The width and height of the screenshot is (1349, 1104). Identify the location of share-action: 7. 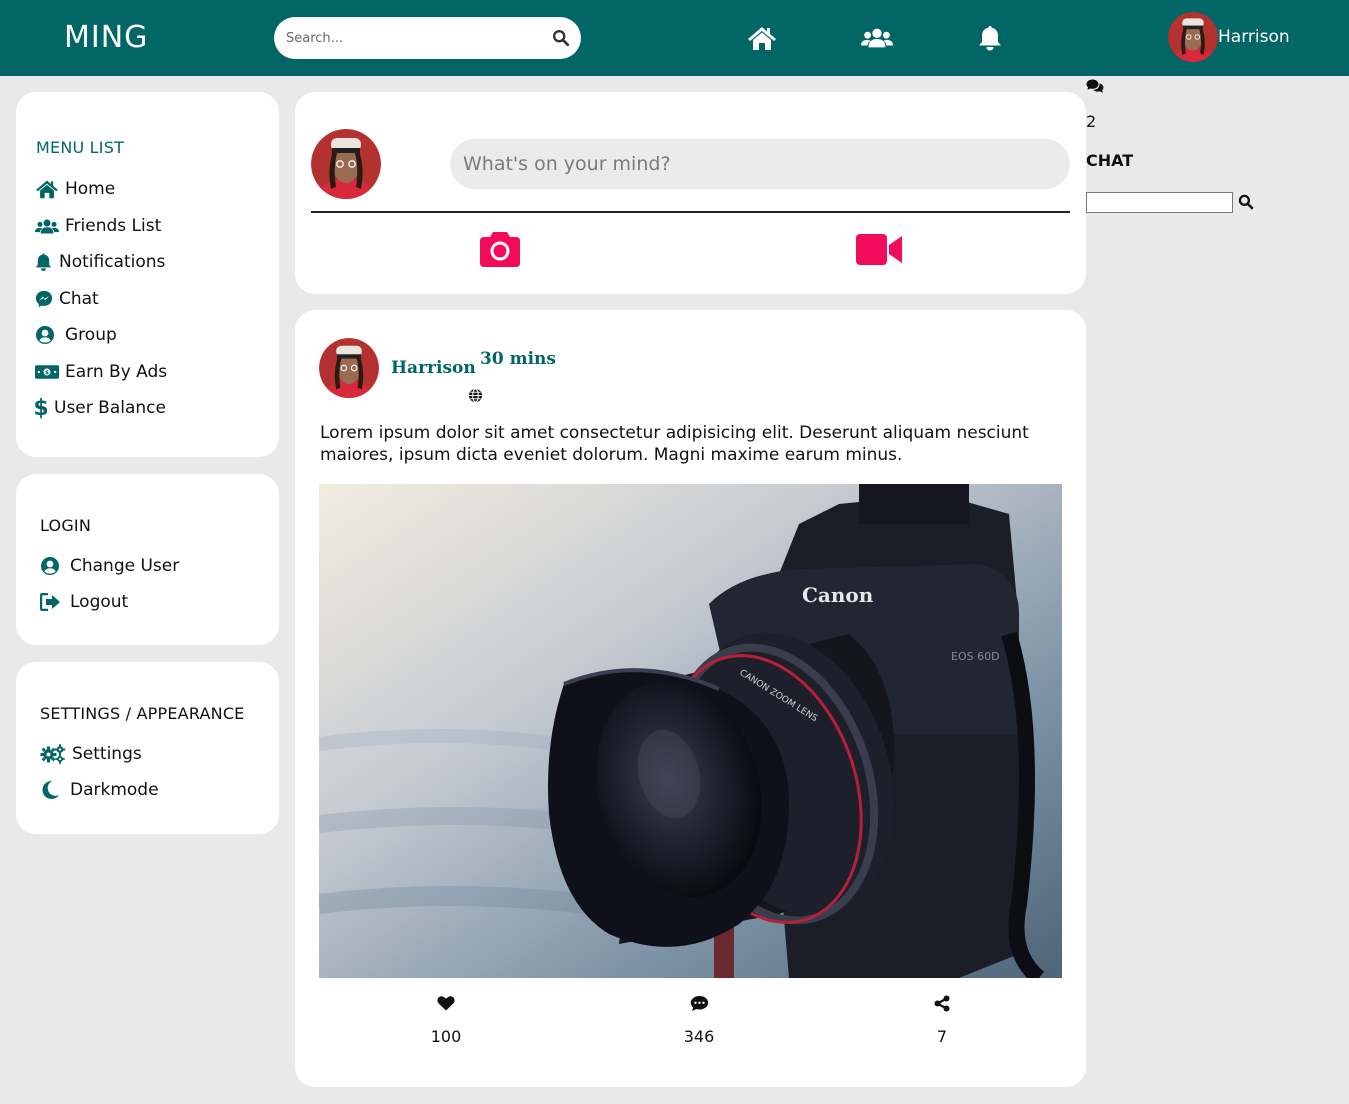
(942, 1019).